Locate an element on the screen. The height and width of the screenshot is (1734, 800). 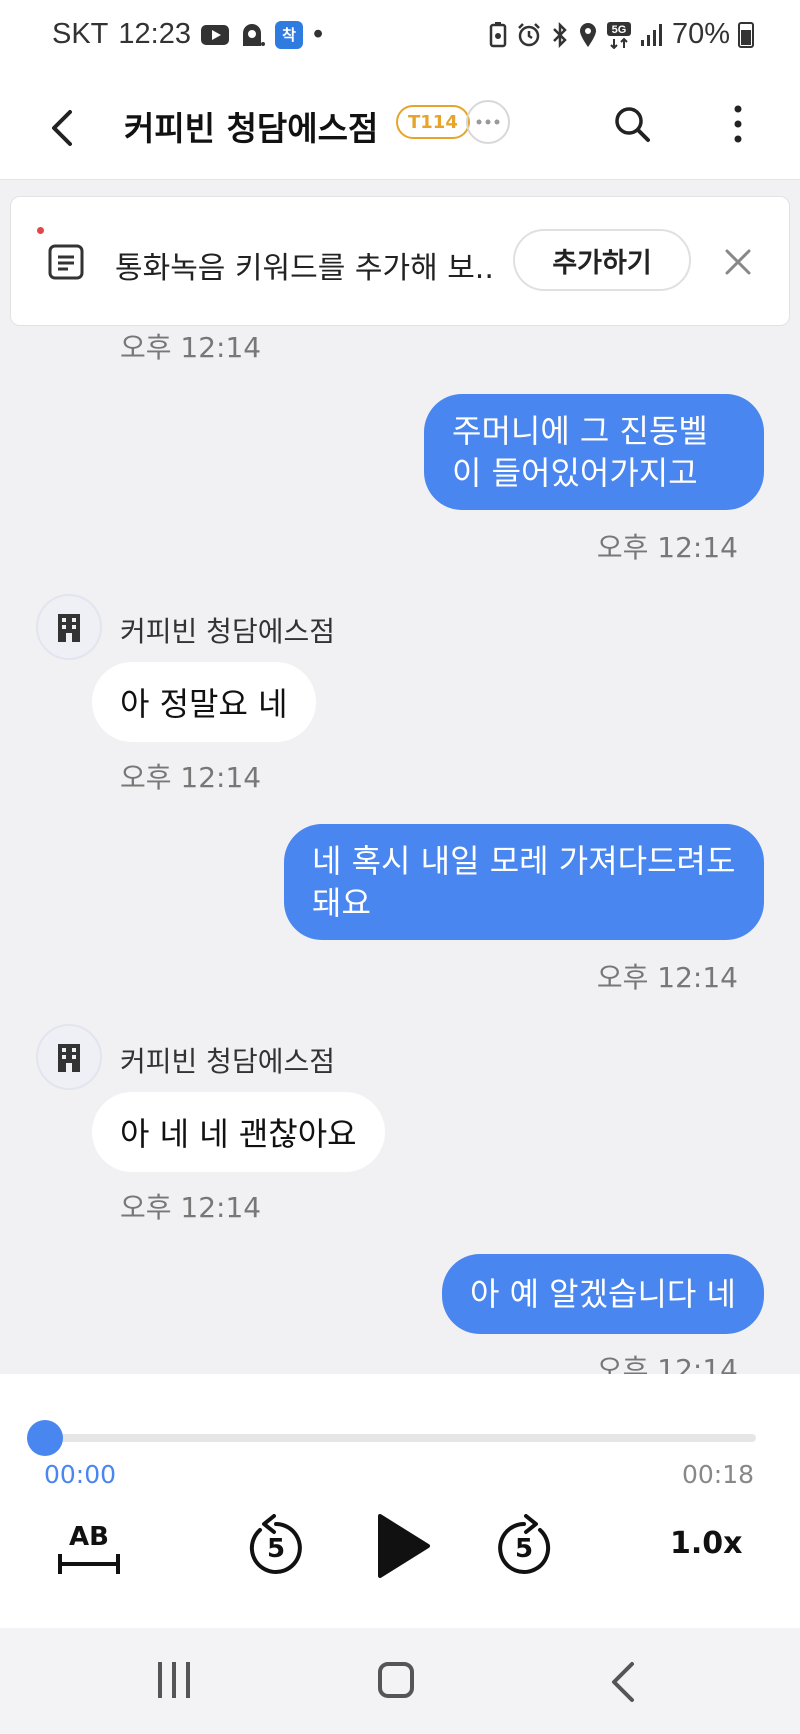
close-icon is located at coordinates (738, 262).